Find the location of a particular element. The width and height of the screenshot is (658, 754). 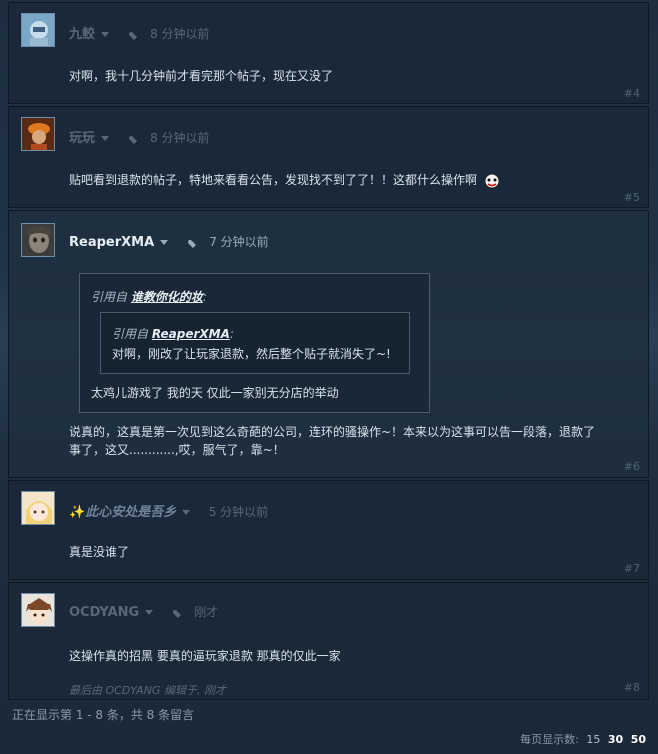

reaper-avatar-icon is located at coordinates (38, 240).